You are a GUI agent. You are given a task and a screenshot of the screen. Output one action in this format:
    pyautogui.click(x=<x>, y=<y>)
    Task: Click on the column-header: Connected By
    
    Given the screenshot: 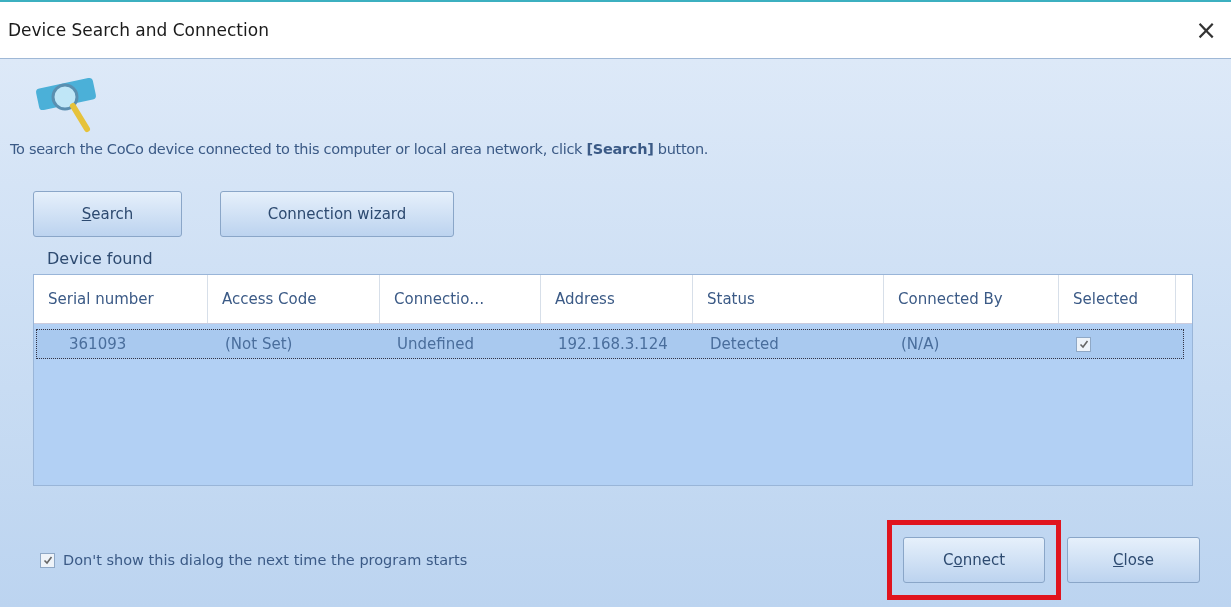 What is the action you would take?
    pyautogui.click(x=971, y=299)
    